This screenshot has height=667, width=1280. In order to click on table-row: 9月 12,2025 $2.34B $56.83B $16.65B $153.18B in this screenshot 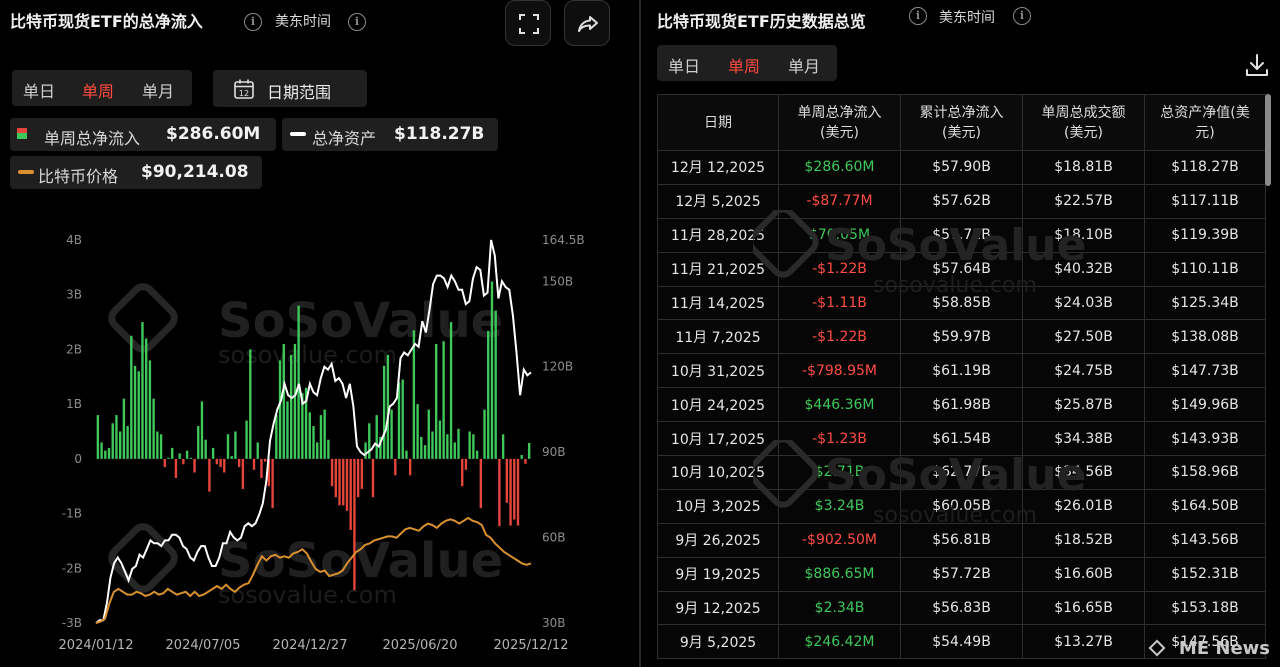, I will do `click(961, 608)`.